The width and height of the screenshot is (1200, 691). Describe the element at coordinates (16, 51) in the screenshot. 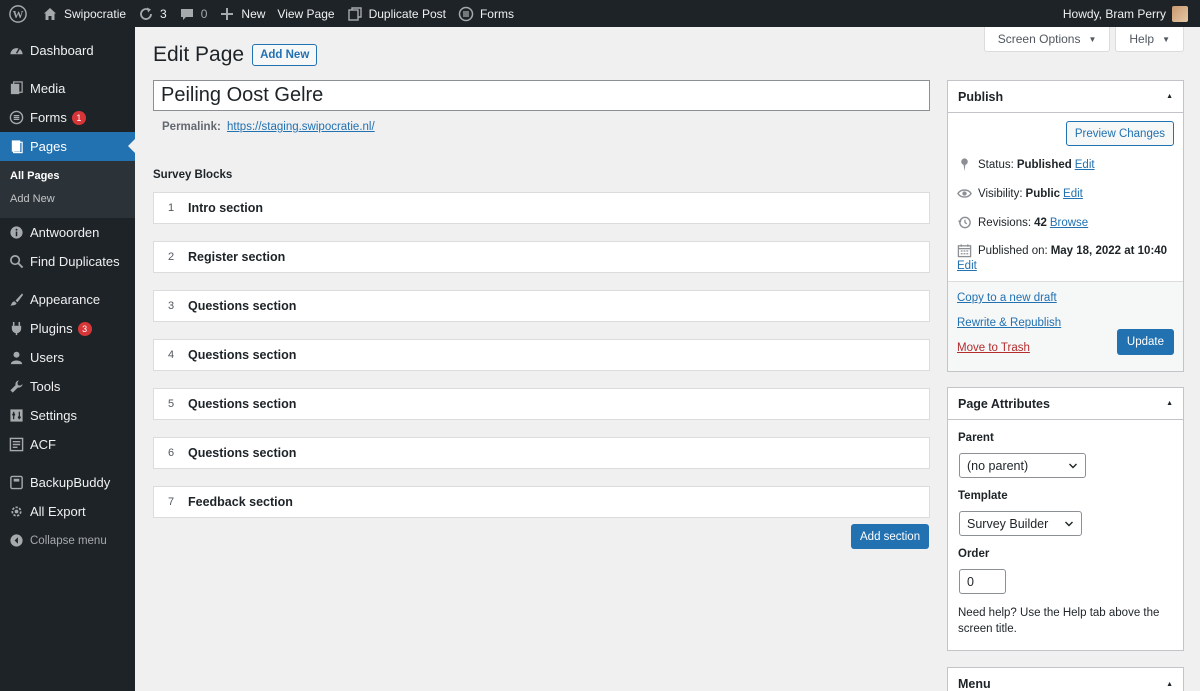

I see `dashboard-icon` at that location.